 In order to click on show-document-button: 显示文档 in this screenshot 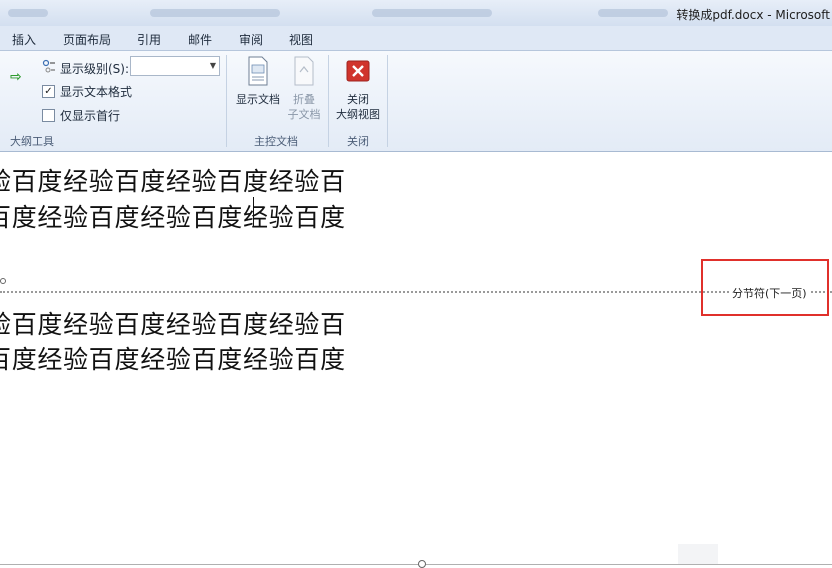, I will do `click(258, 81)`.